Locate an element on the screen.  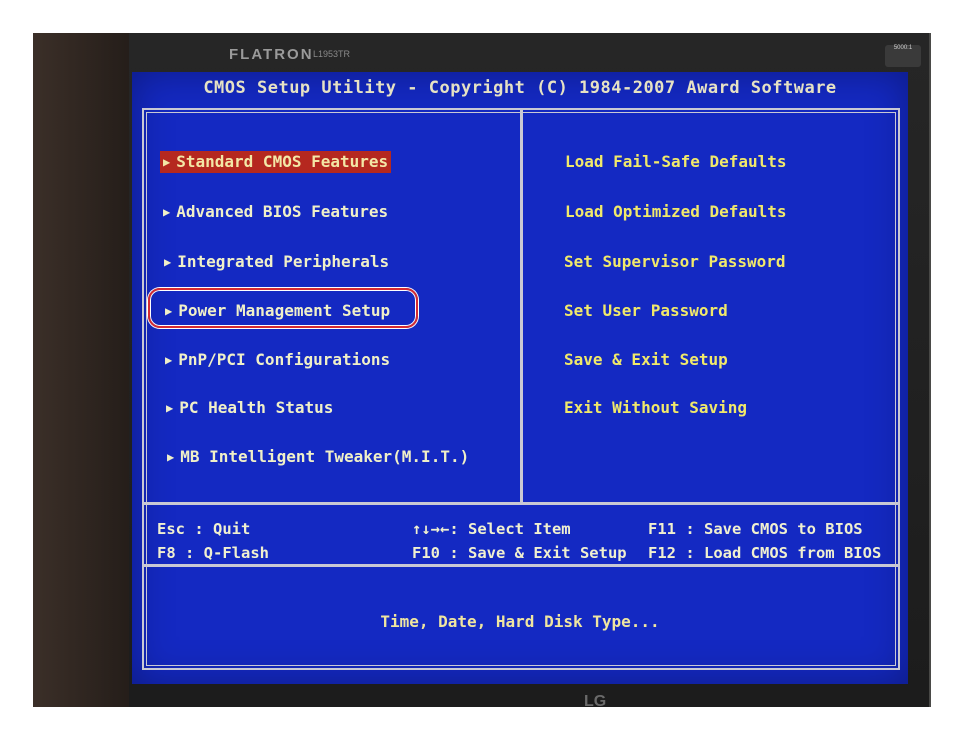
menu-item-load-fail-safe-defaults: Load Fail-Safe Defaults is located at coordinates (676, 162).